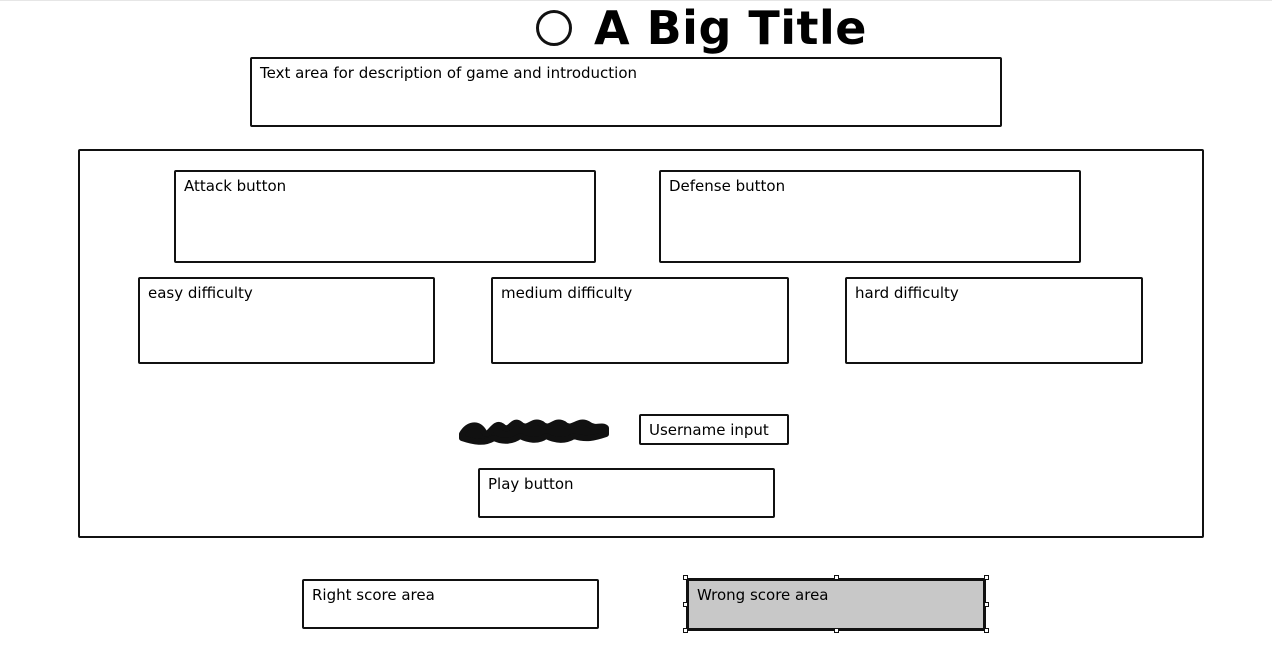 The image size is (1272, 667). Describe the element at coordinates (836, 604) in the screenshot. I see `wrong-score-area: Wrong score area` at that location.